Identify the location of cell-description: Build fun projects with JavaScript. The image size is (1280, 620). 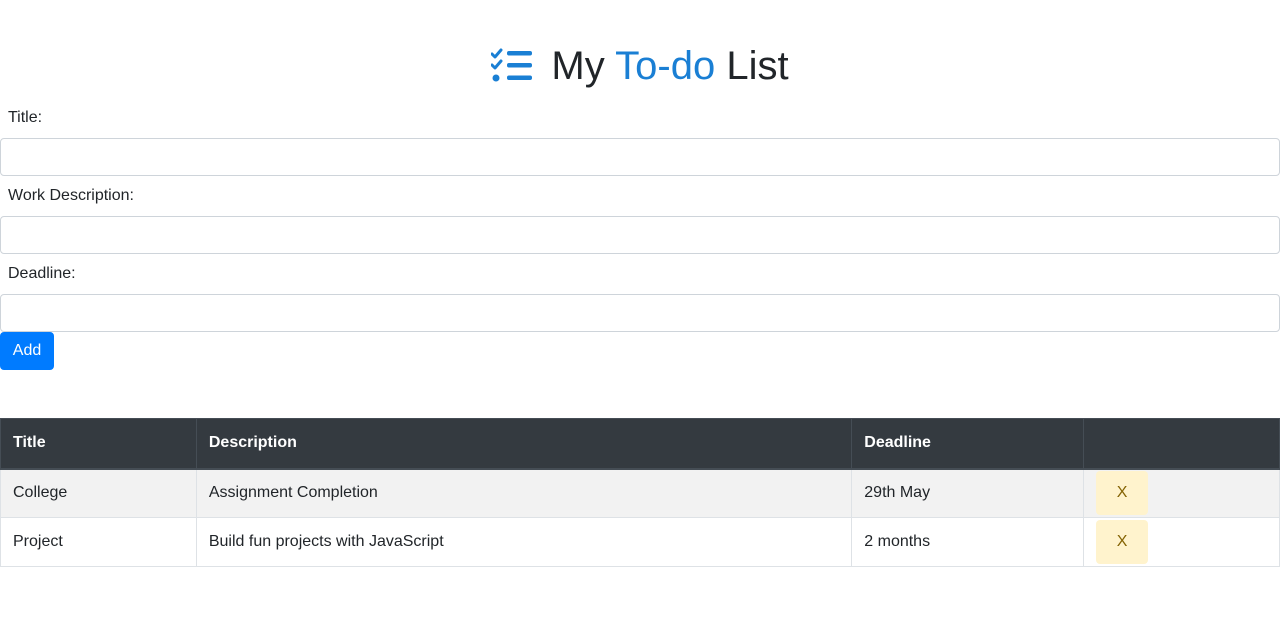
(524, 542).